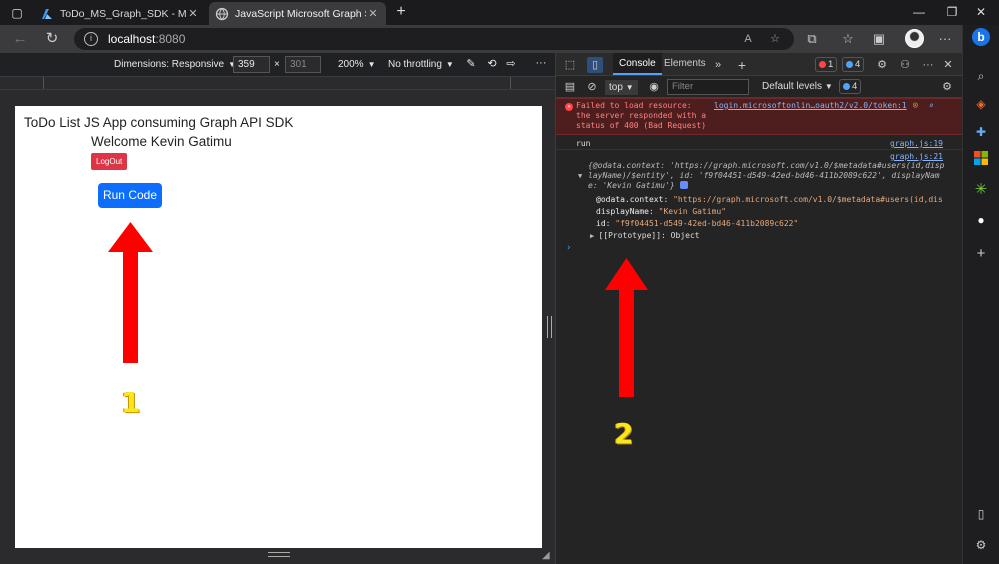 Image resolution: width=999 pixels, height=564 pixels. Describe the element at coordinates (131, 402) in the screenshot. I see `annotation-label-1: 1` at that location.